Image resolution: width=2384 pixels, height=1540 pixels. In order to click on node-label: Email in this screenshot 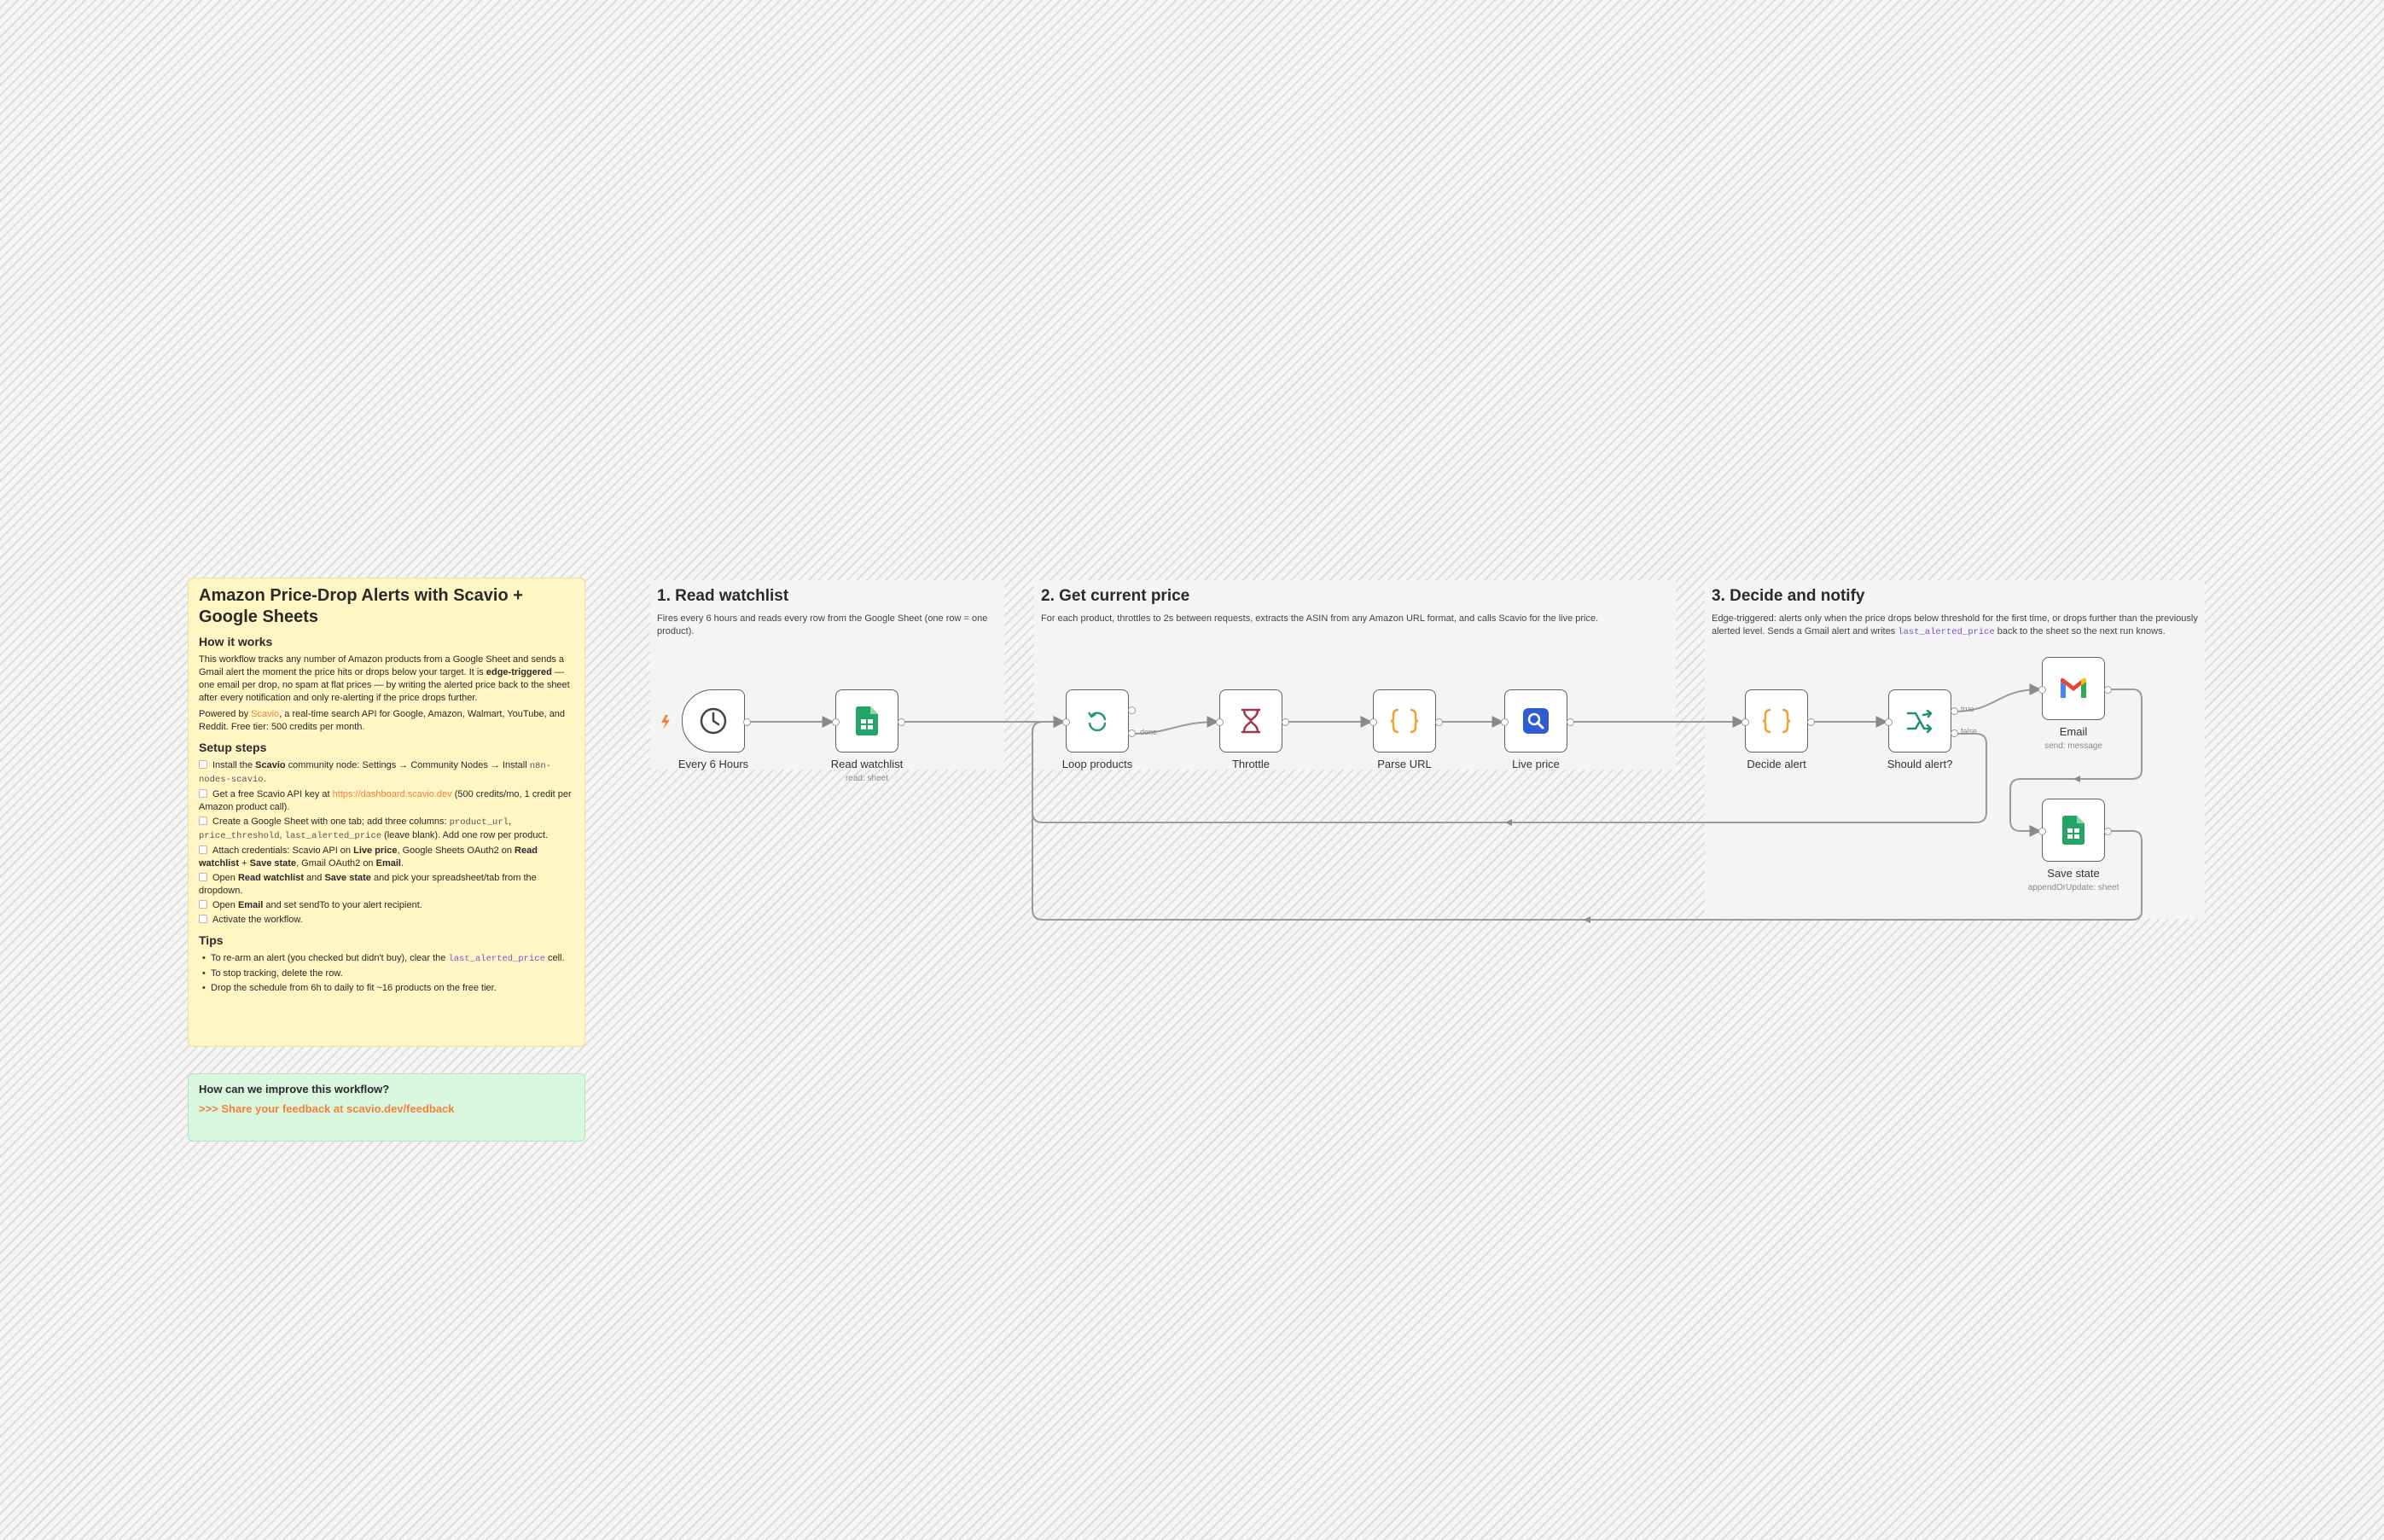, I will do `click(2074, 731)`.